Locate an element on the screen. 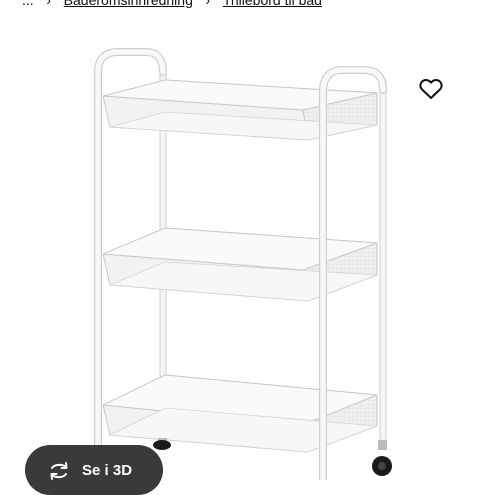 This screenshot has height=495, width=480. favorite-button is located at coordinates (431, 89).